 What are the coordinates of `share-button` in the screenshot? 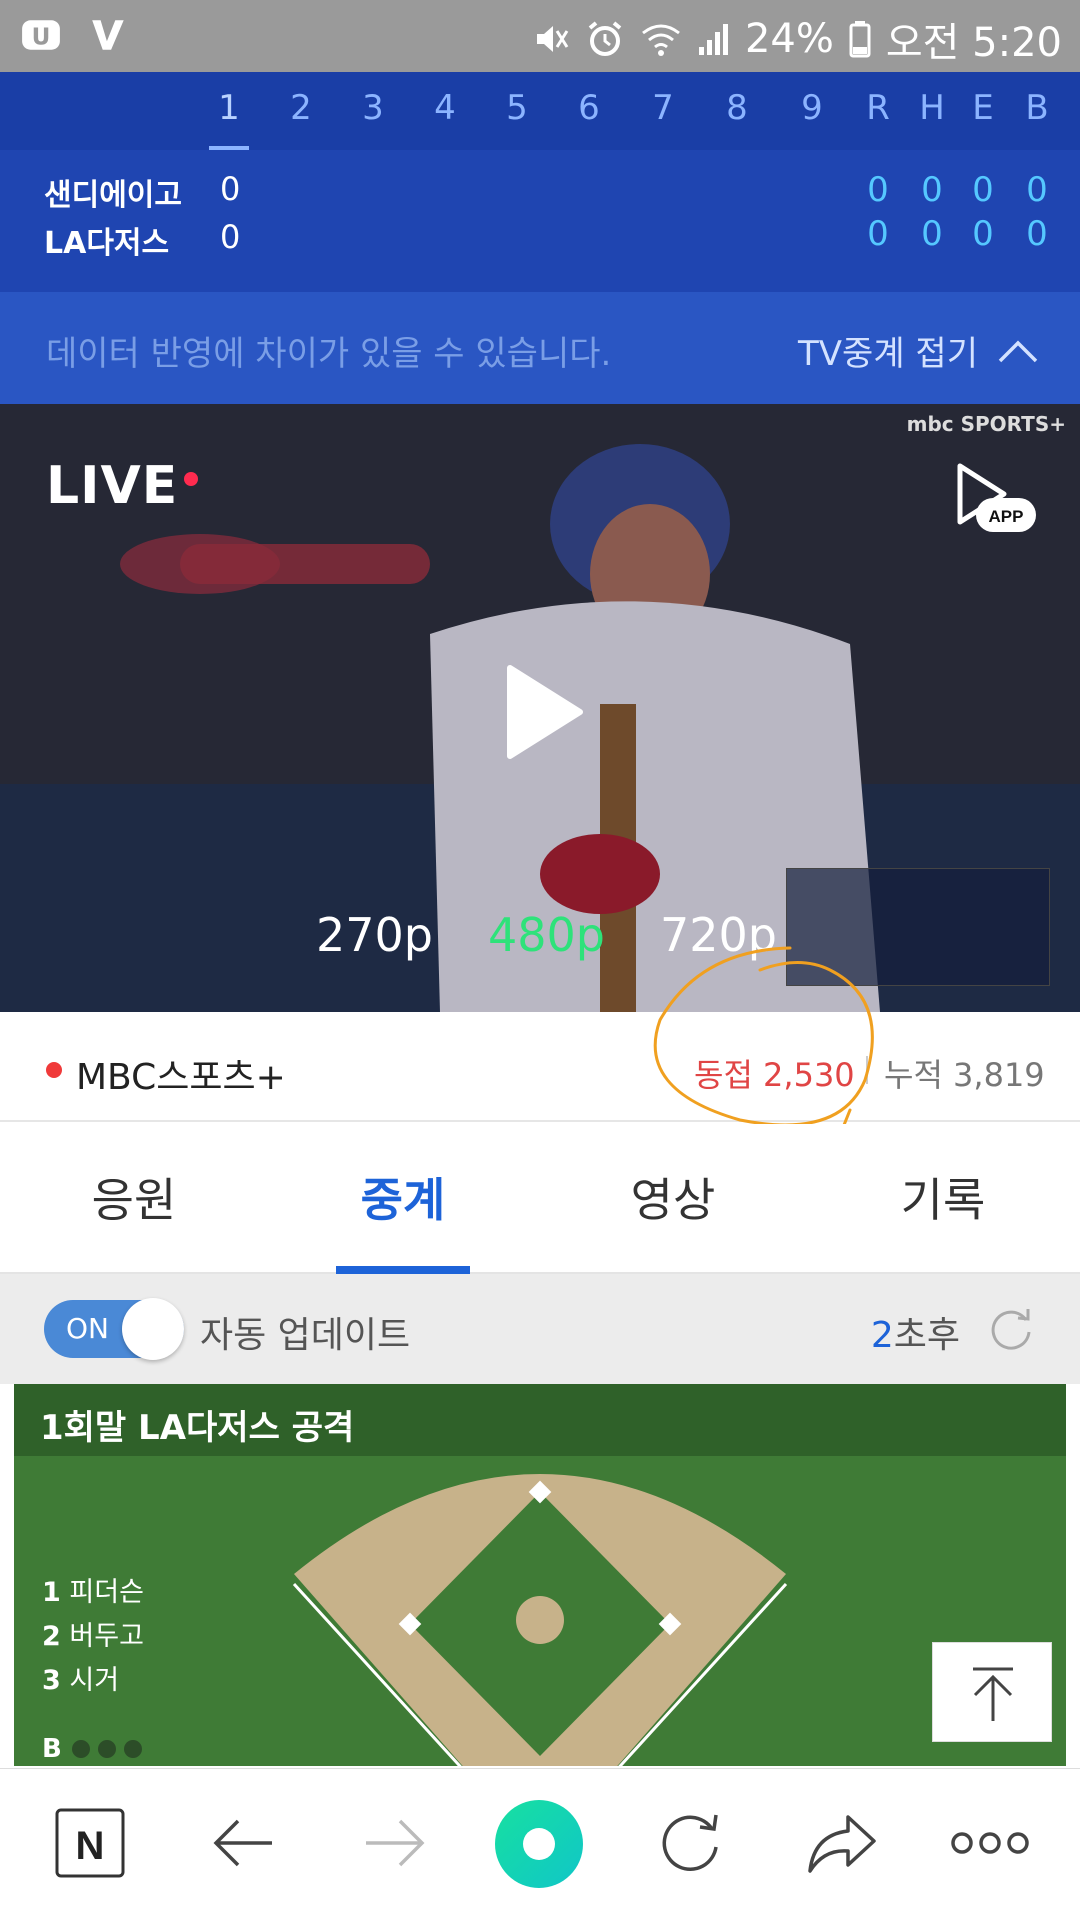 It's located at (842, 1845).